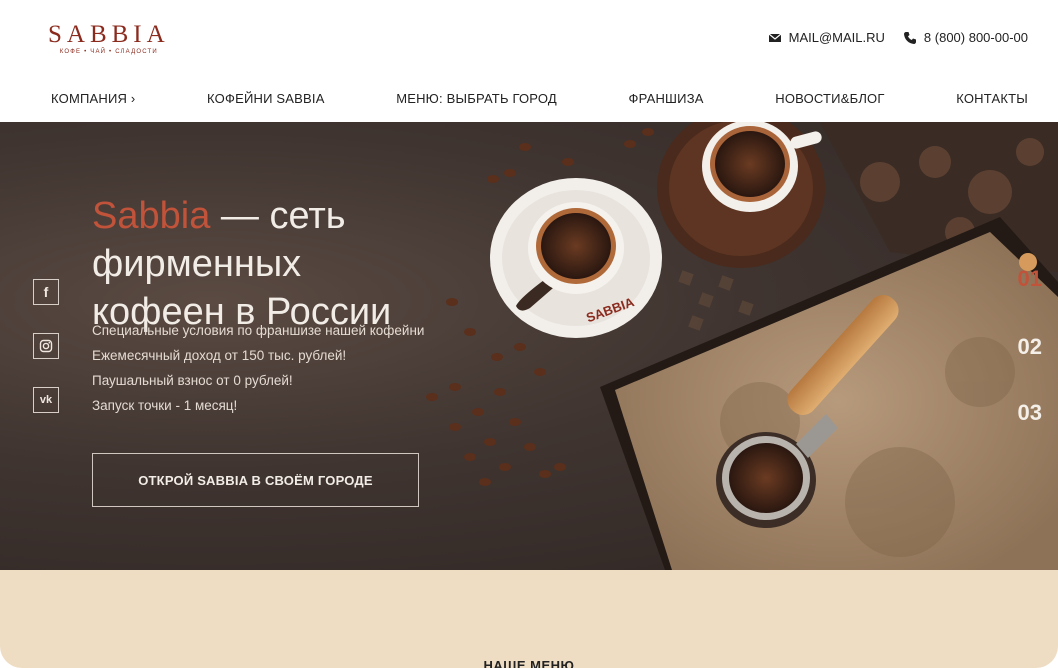 This screenshot has height=668, width=1058. What do you see at coordinates (1030, 413) in the screenshot?
I see `slide-3-indicator: 03` at bounding box center [1030, 413].